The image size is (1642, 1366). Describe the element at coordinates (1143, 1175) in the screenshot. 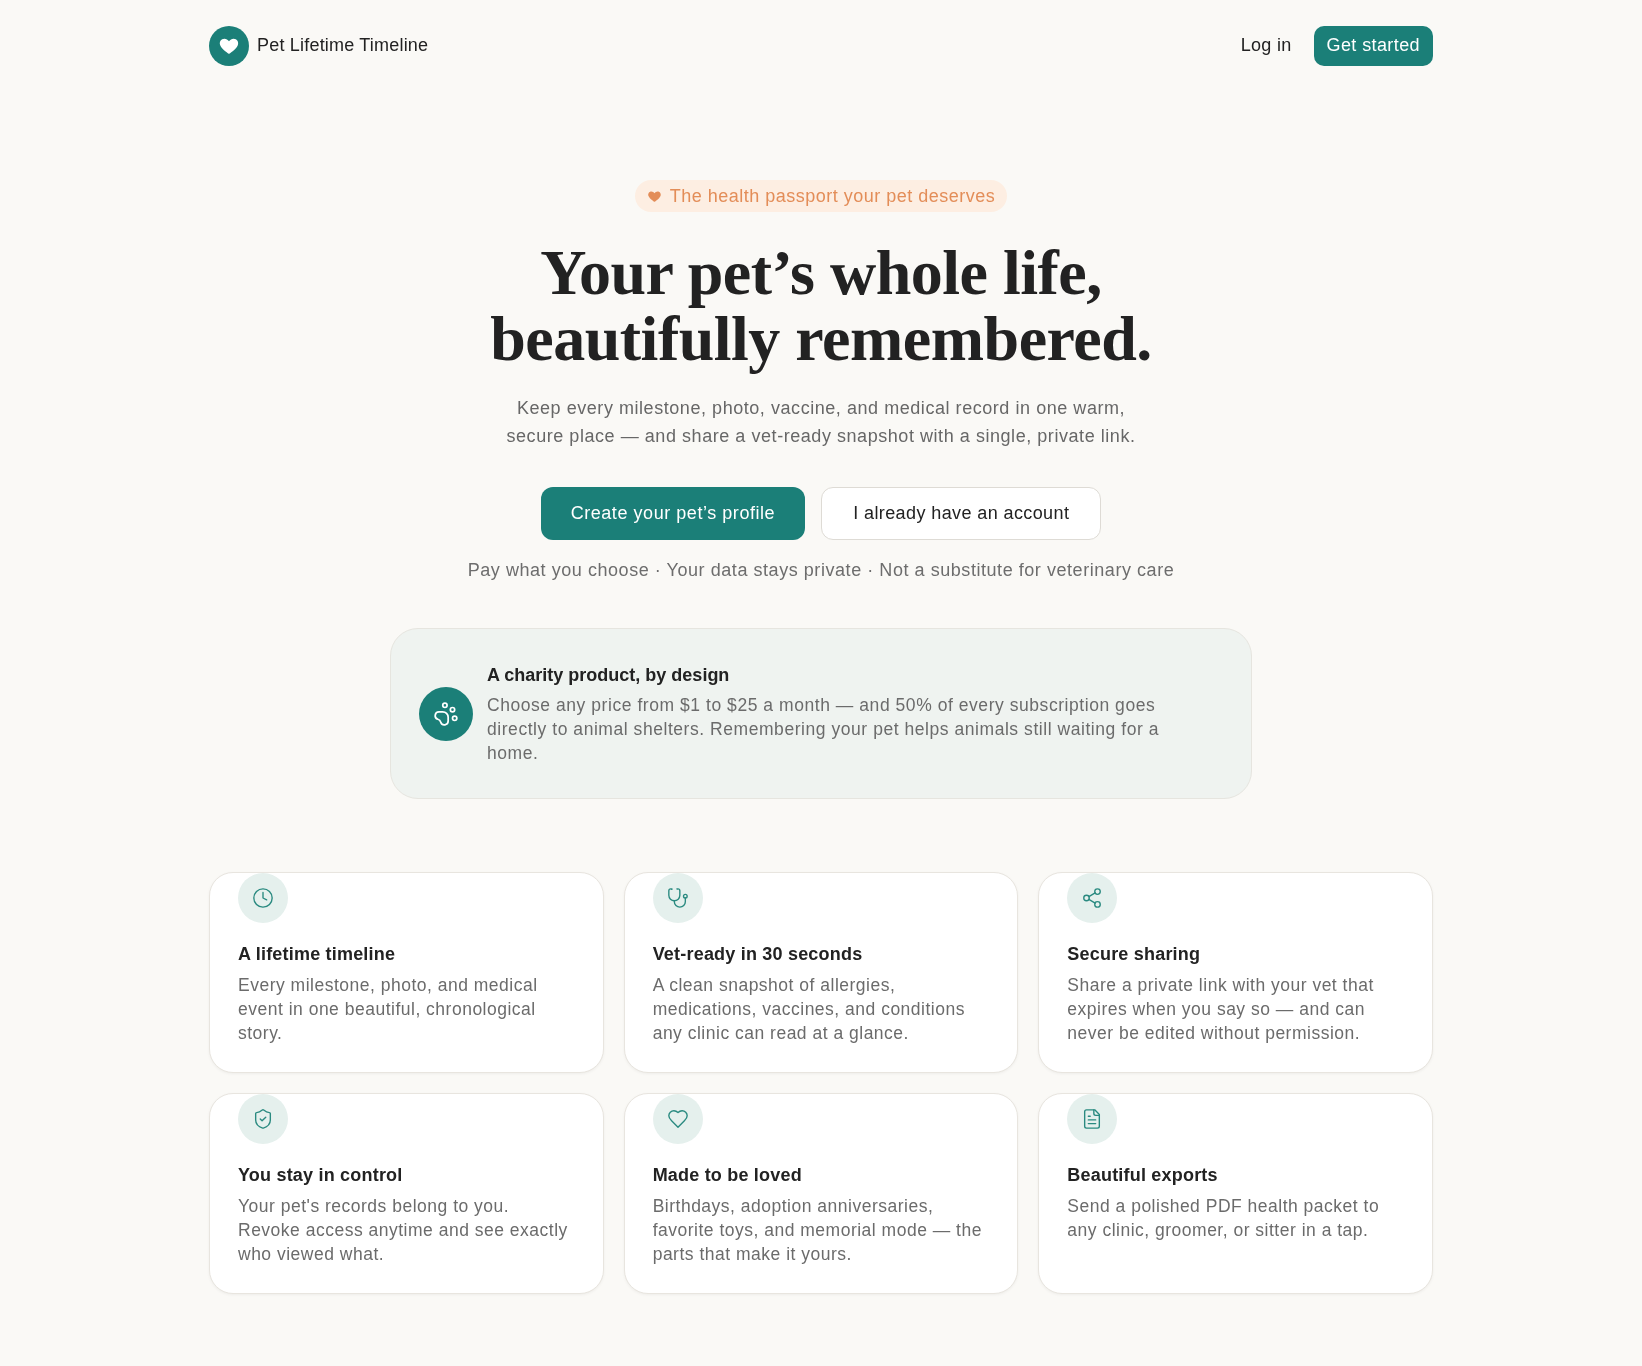

I see `feature-title: Beautiful exports` at that location.